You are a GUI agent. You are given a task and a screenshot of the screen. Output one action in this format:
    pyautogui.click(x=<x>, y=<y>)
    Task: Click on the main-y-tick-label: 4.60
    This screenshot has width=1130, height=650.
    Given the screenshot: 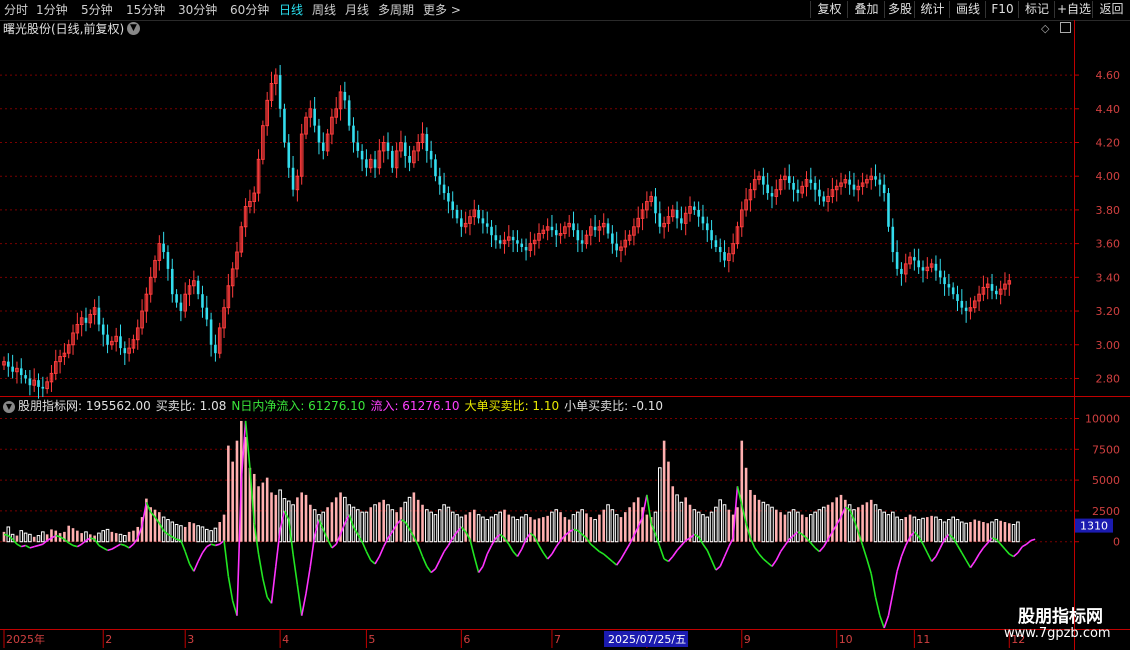 What is the action you would take?
    pyautogui.click(x=1108, y=75)
    